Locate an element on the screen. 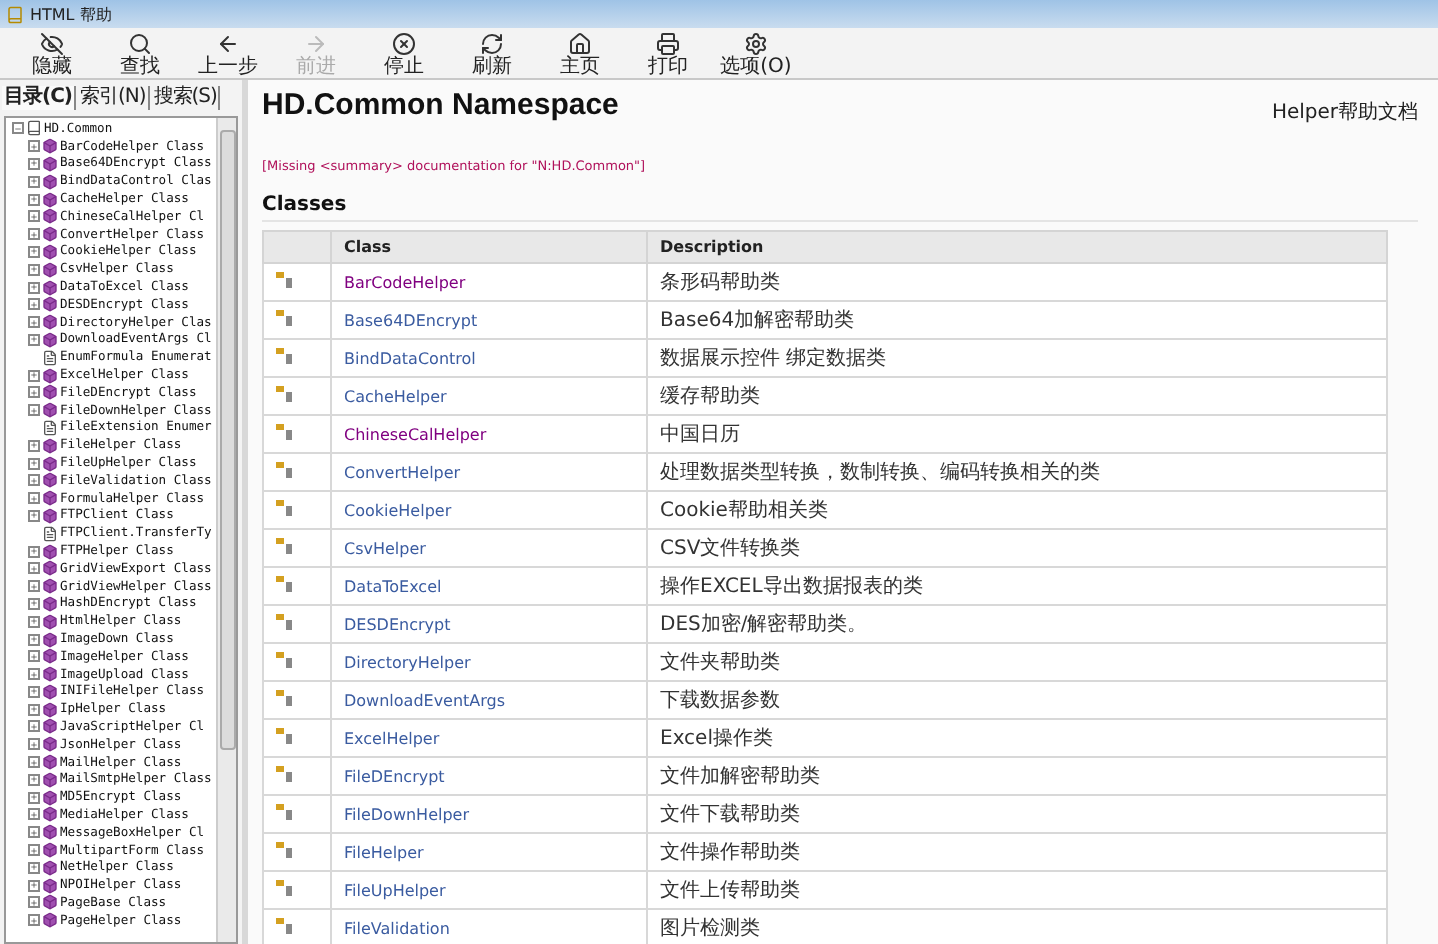 This screenshot has height=944, width=1438. column-header: Class is located at coordinates (489, 247).